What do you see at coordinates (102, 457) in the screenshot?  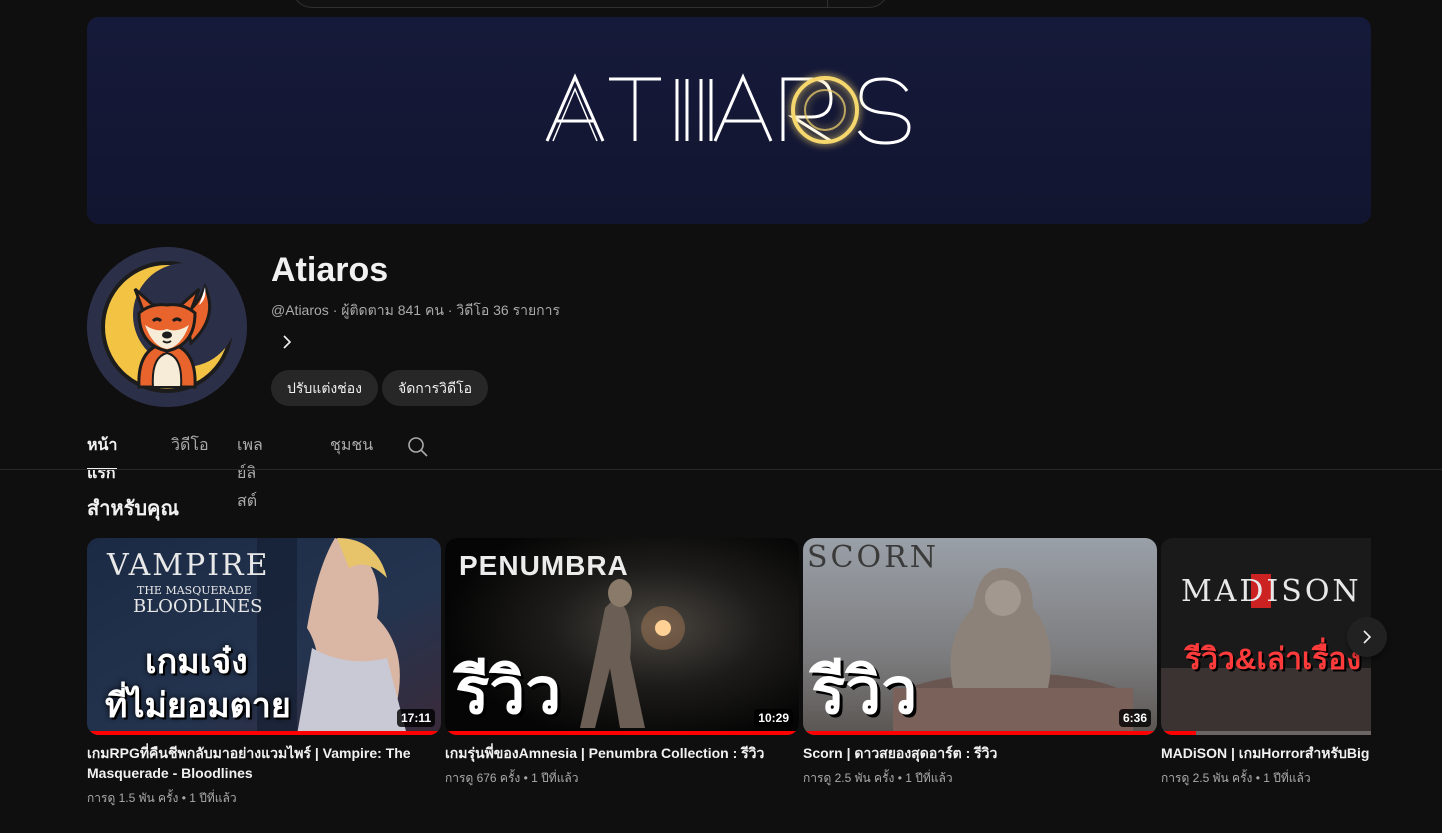 I see `tab-home: หน้าแรก` at bounding box center [102, 457].